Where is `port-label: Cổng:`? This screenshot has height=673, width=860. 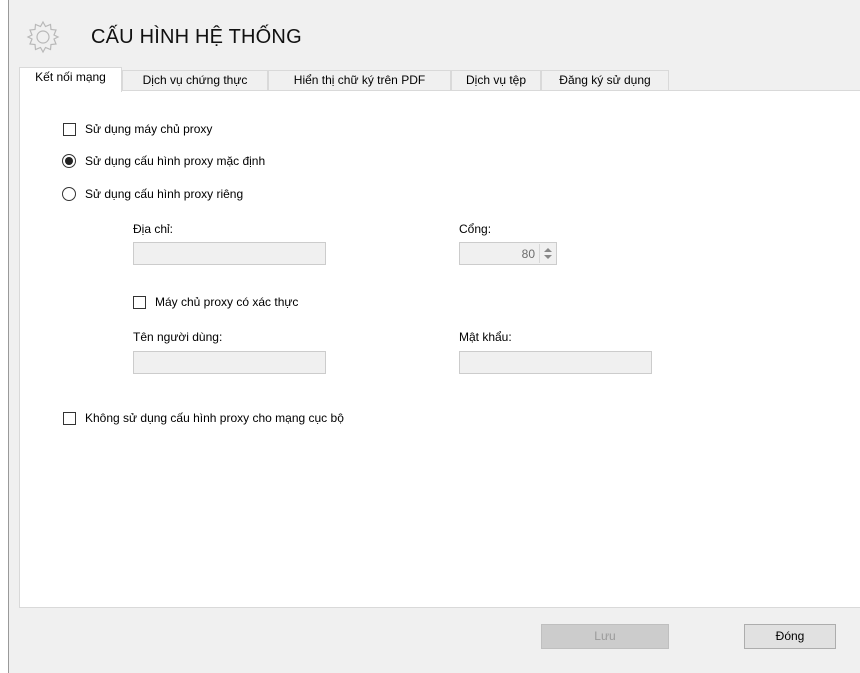 port-label: Cổng: is located at coordinates (475, 229).